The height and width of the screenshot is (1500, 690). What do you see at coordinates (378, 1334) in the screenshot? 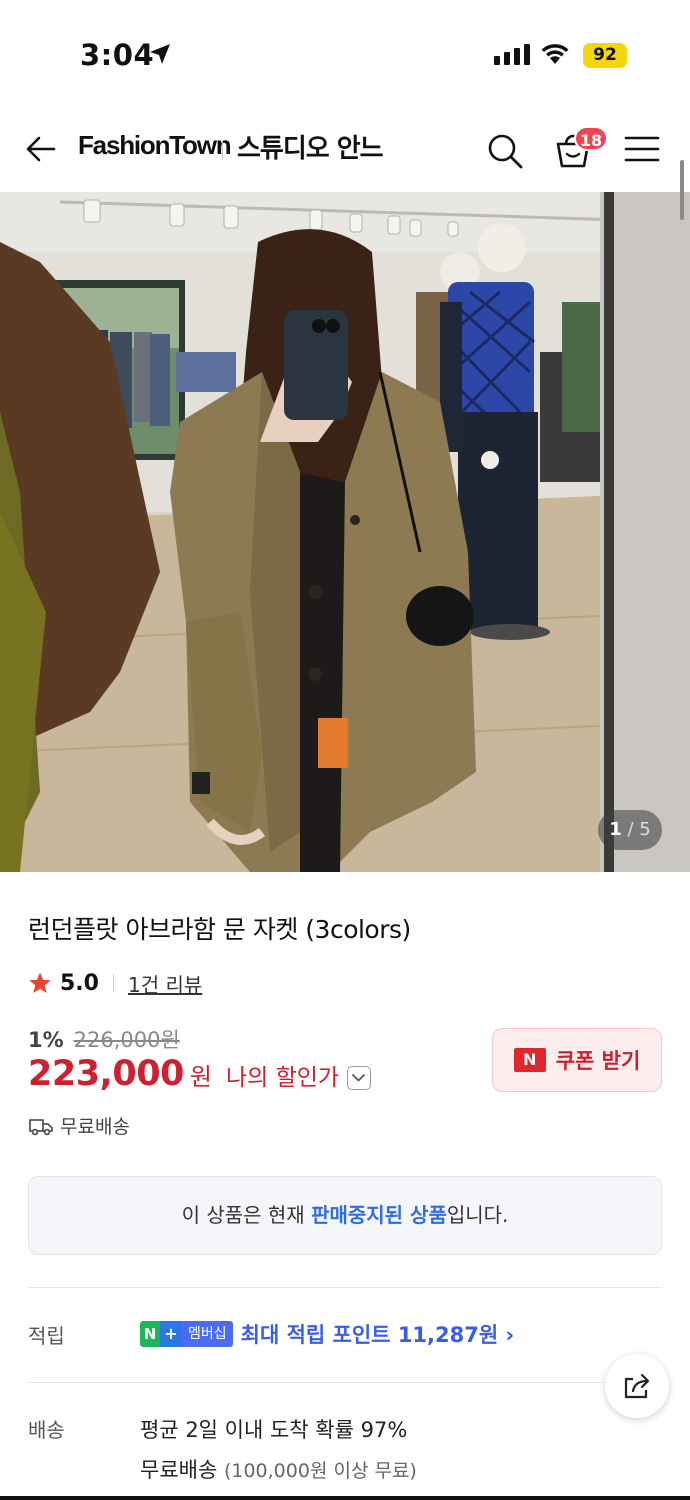
I see `max-points-text: 최대 적립 포인트 11,287원 ›` at bounding box center [378, 1334].